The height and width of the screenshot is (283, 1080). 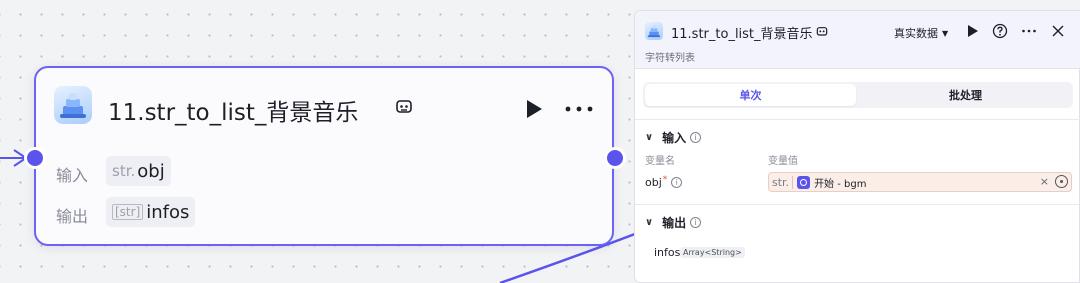 What do you see at coordinates (857, 40) in the screenshot?
I see `panel-header: 11.str_to_list_背景音乐 字符转列表 真实数据 ▼` at bounding box center [857, 40].